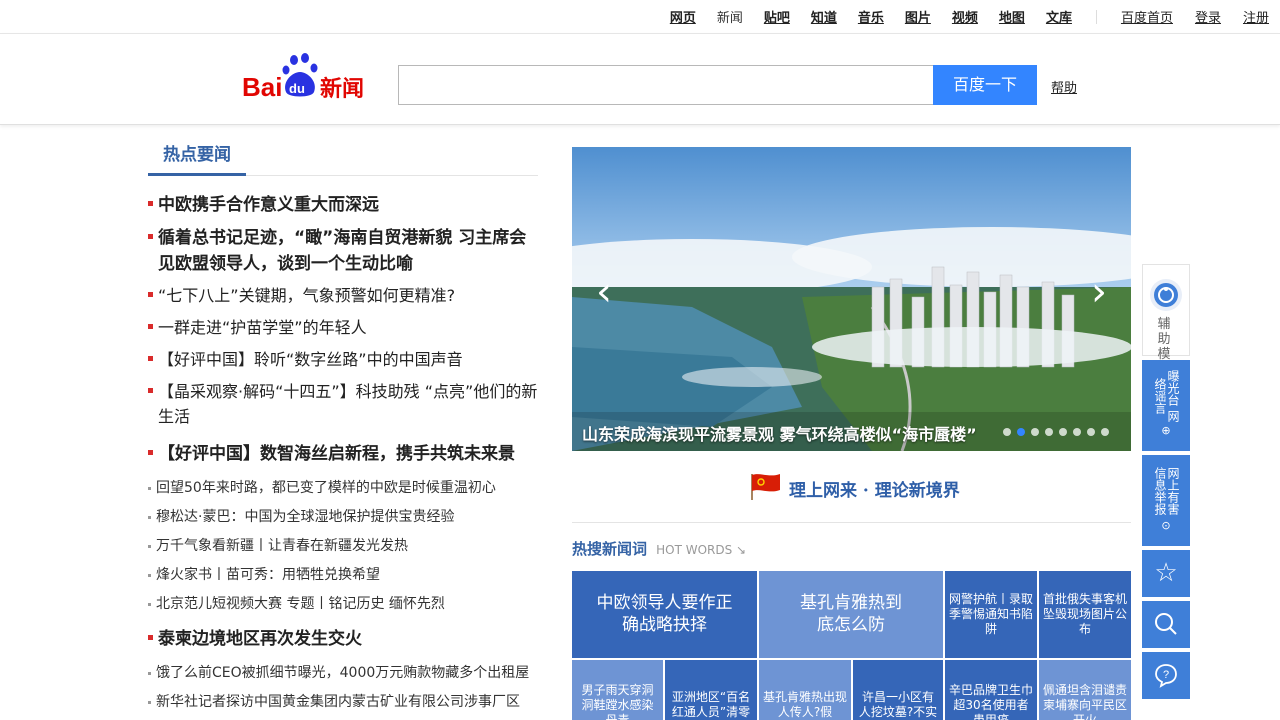  What do you see at coordinates (1166, 396) in the screenshot?
I see `rumor-label: 曝光台 网络谣言` at bounding box center [1166, 396].